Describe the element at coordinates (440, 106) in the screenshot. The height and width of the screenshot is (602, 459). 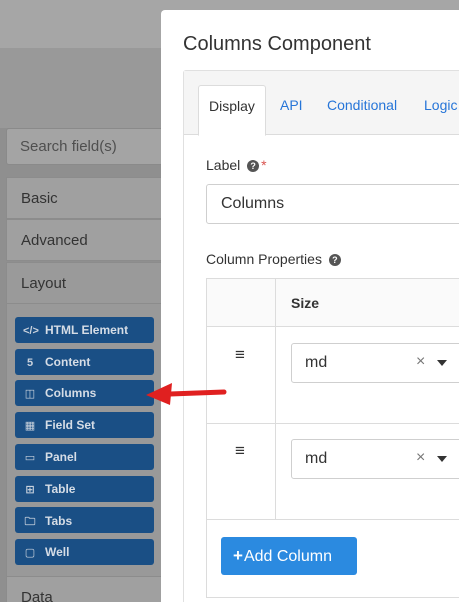
I see `tab-logic: Logic` at that location.